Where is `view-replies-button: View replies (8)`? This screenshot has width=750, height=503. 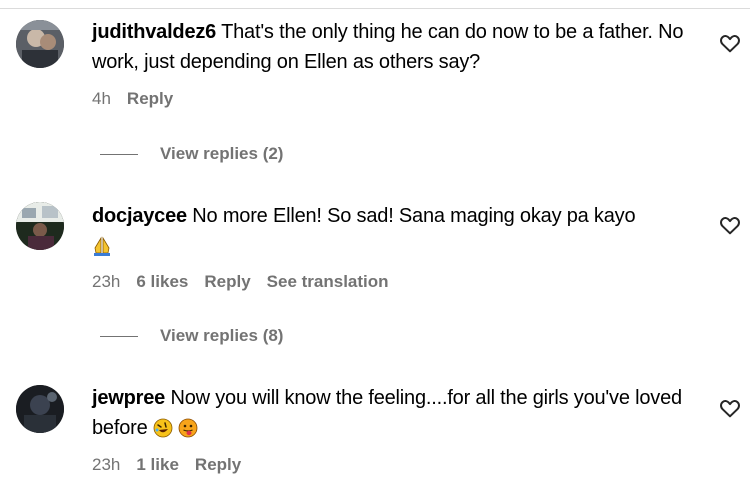 view-replies-button: View replies (8) is located at coordinates (191, 336).